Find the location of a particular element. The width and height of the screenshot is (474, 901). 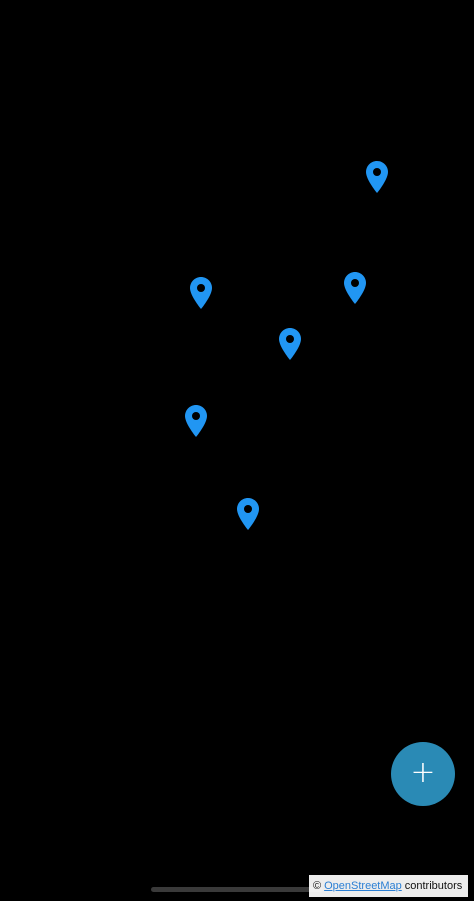

home-indicator is located at coordinates (237, 889).